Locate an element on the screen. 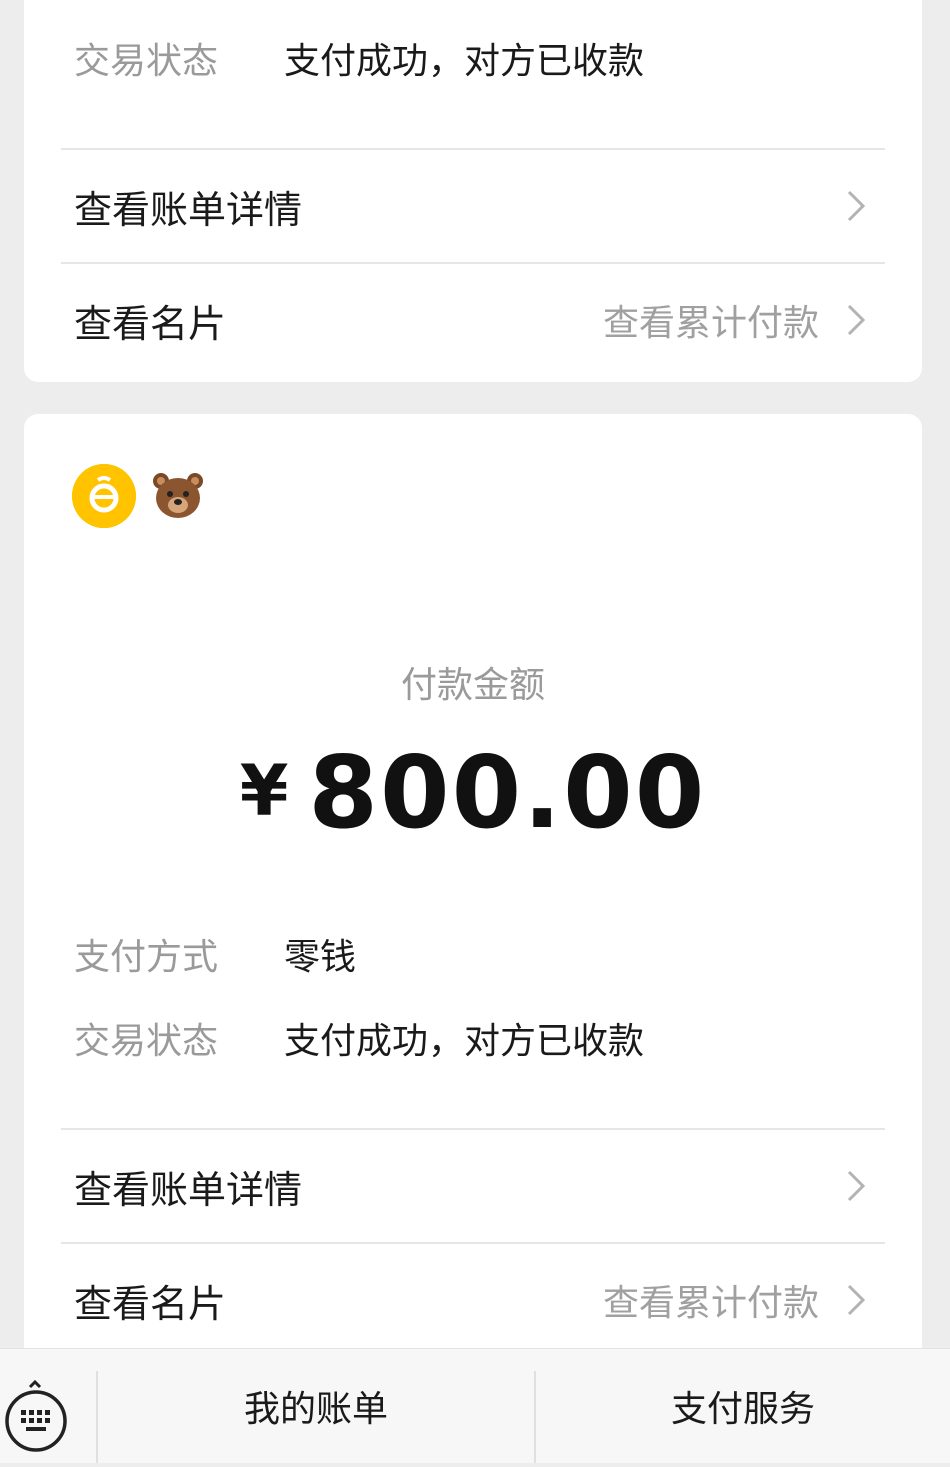 This screenshot has width=950, height=1467. payment-method-row: 支付方式 零钱 is located at coordinates (215, 954).